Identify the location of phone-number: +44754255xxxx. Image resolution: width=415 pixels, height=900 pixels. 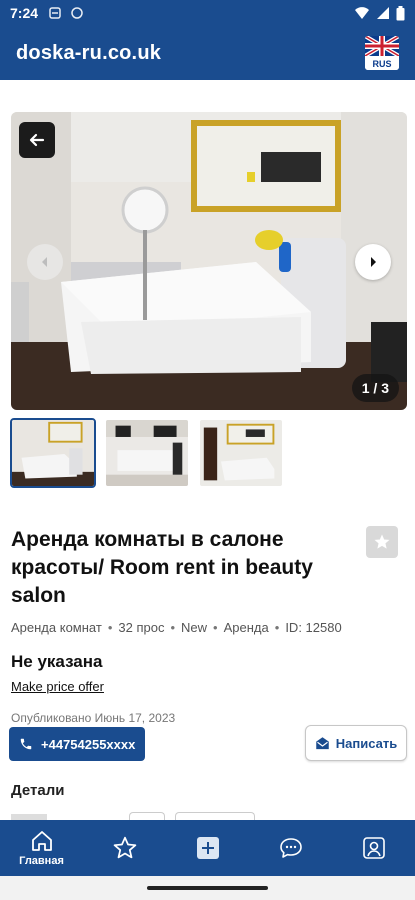
(88, 744).